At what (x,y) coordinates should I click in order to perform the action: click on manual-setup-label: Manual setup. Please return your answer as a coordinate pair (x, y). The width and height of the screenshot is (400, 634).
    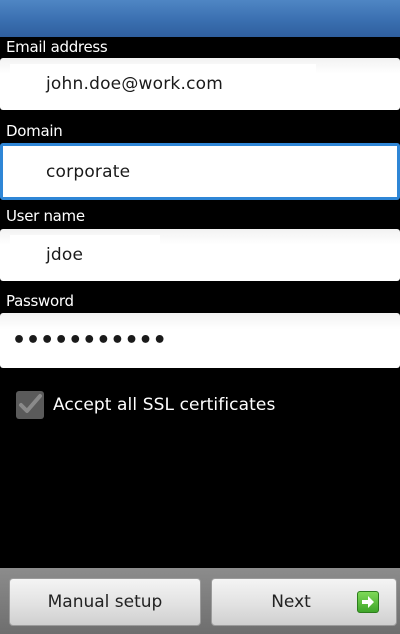
    Looking at the image, I should click on (105, 602).